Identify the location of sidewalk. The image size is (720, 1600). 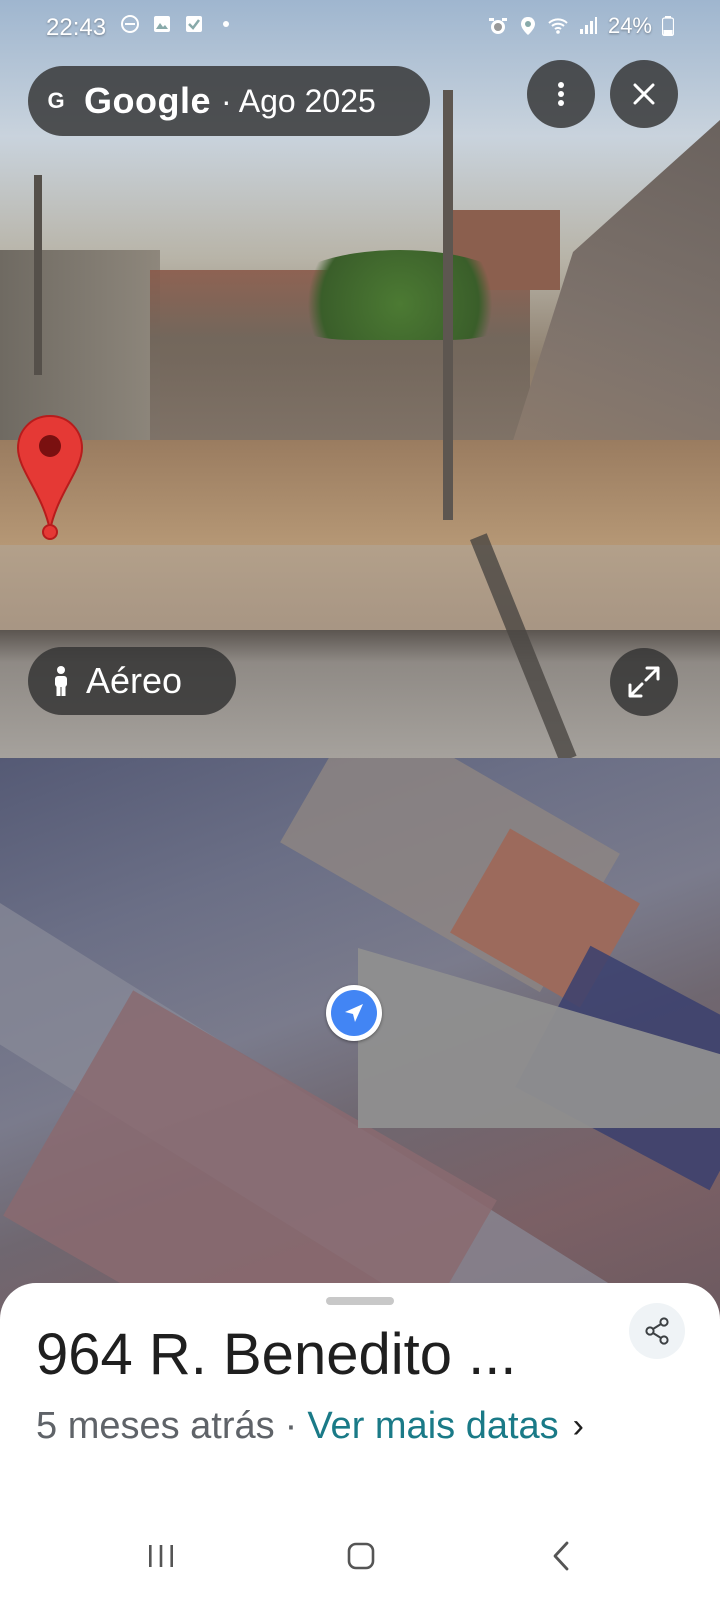
(360, 590).